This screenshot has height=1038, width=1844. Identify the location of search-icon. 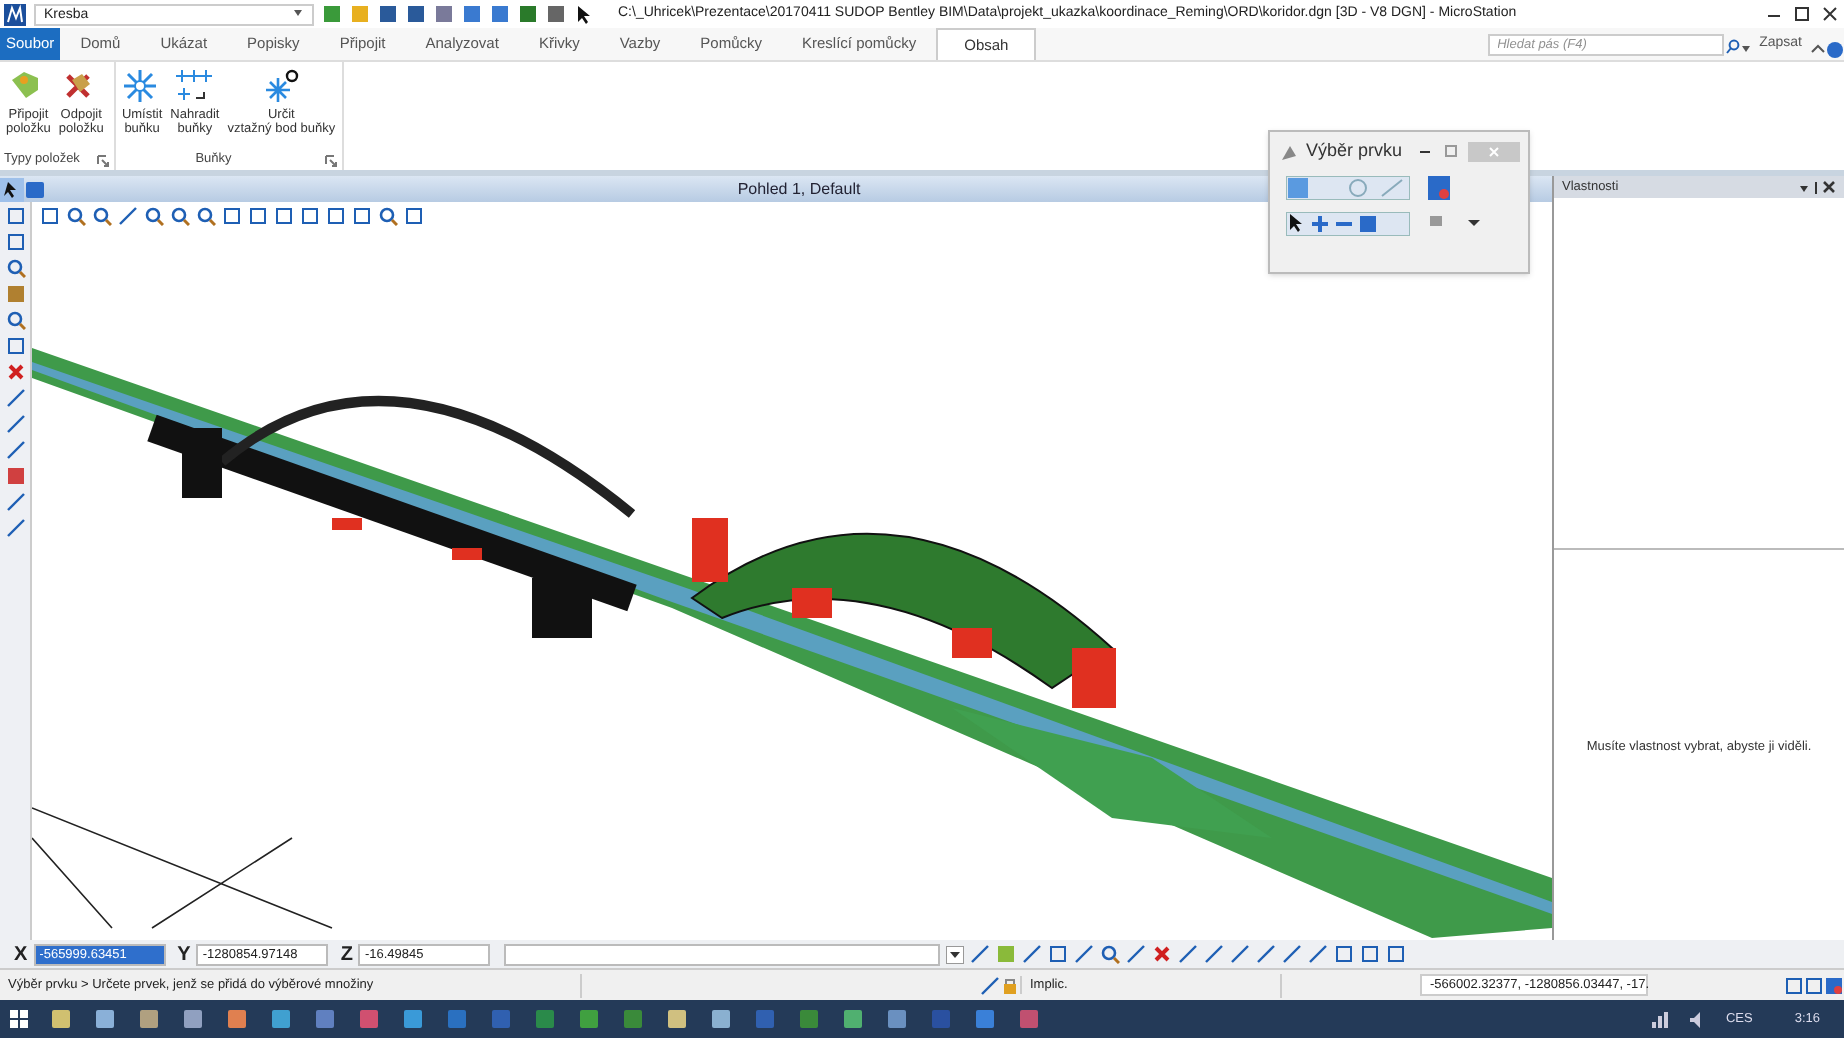
(1731, 45).